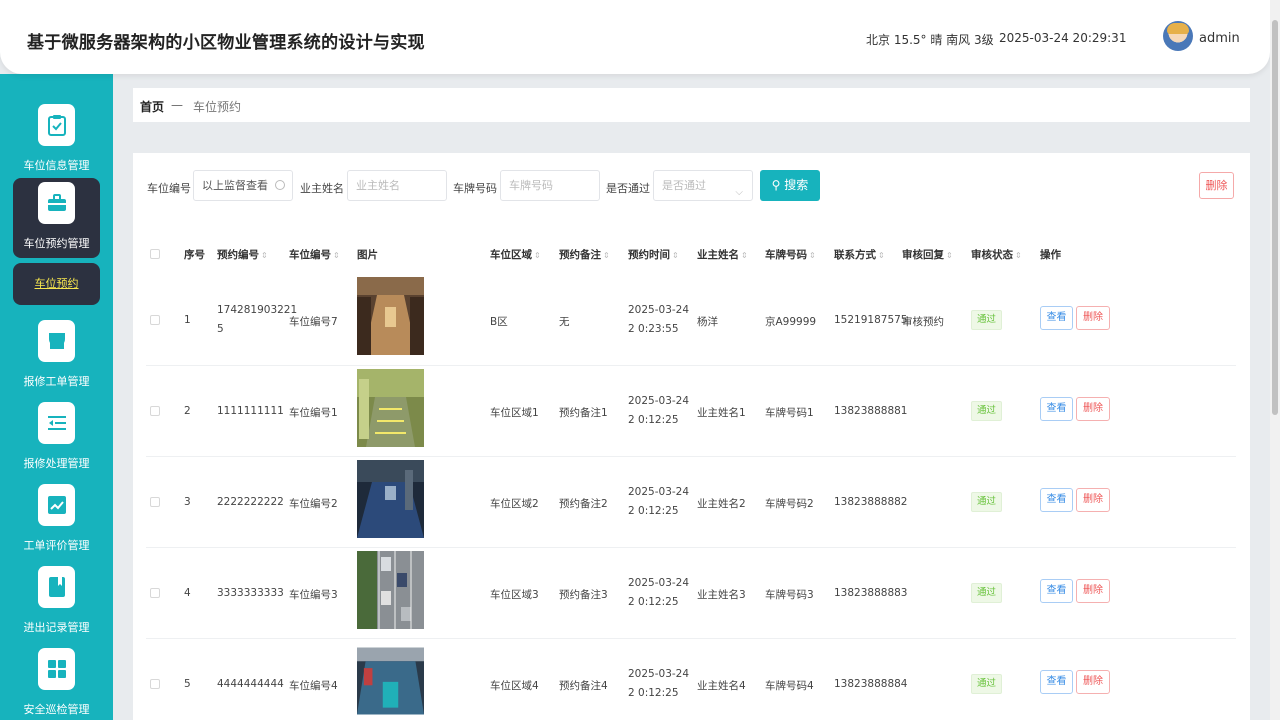 This screenshot has height=720, width=1280. Describe the element at coordinates (653, 254) in the screenshot. I see `th-time: 预约时间 ⇕` at that location.